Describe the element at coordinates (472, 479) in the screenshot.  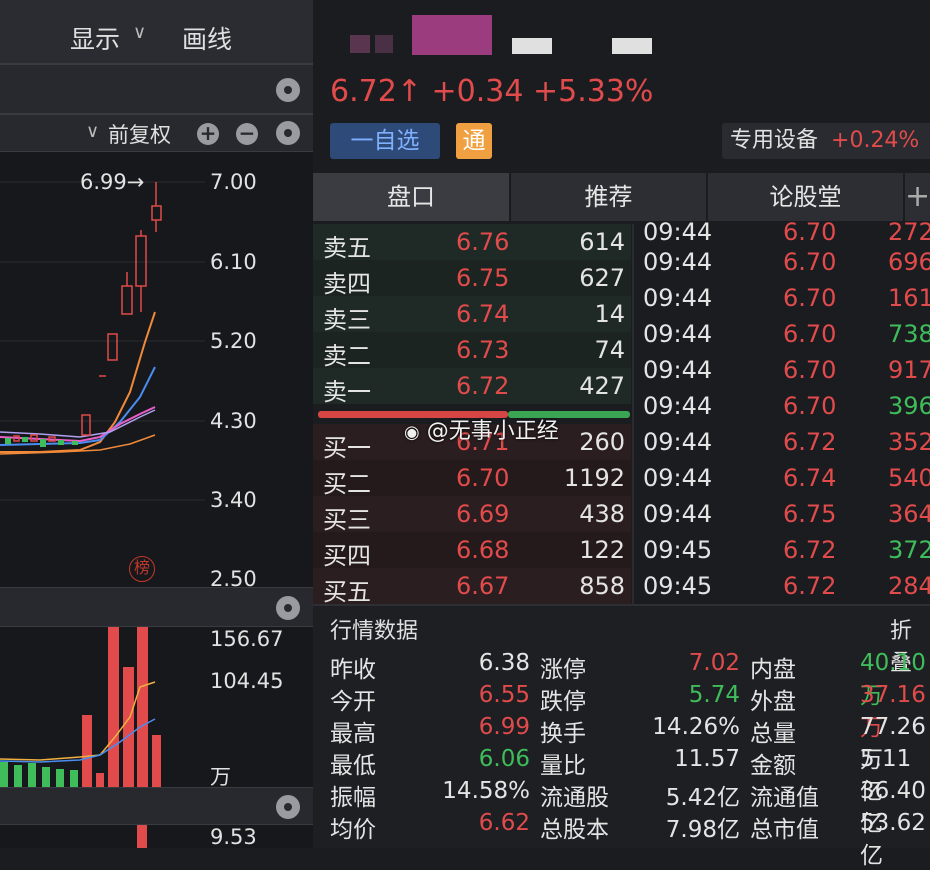
I see `bid-row: 买二 6.70 1192` at that location.